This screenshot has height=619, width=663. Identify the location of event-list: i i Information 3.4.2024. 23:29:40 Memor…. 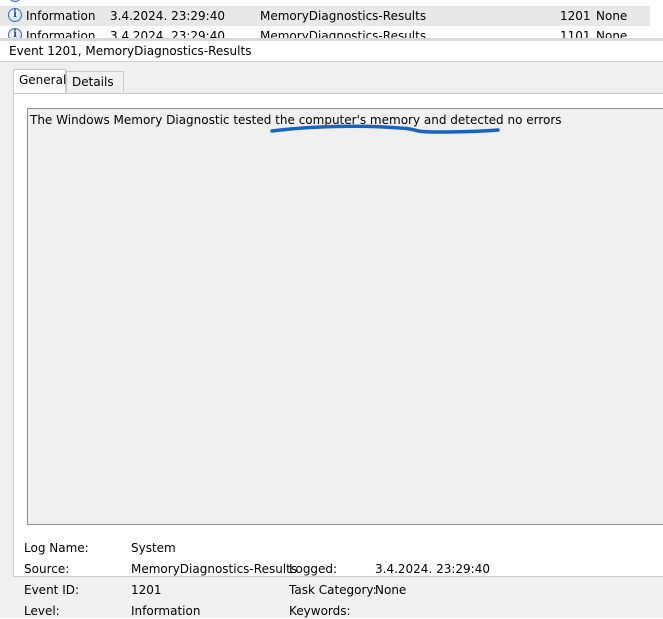
(331, 19).